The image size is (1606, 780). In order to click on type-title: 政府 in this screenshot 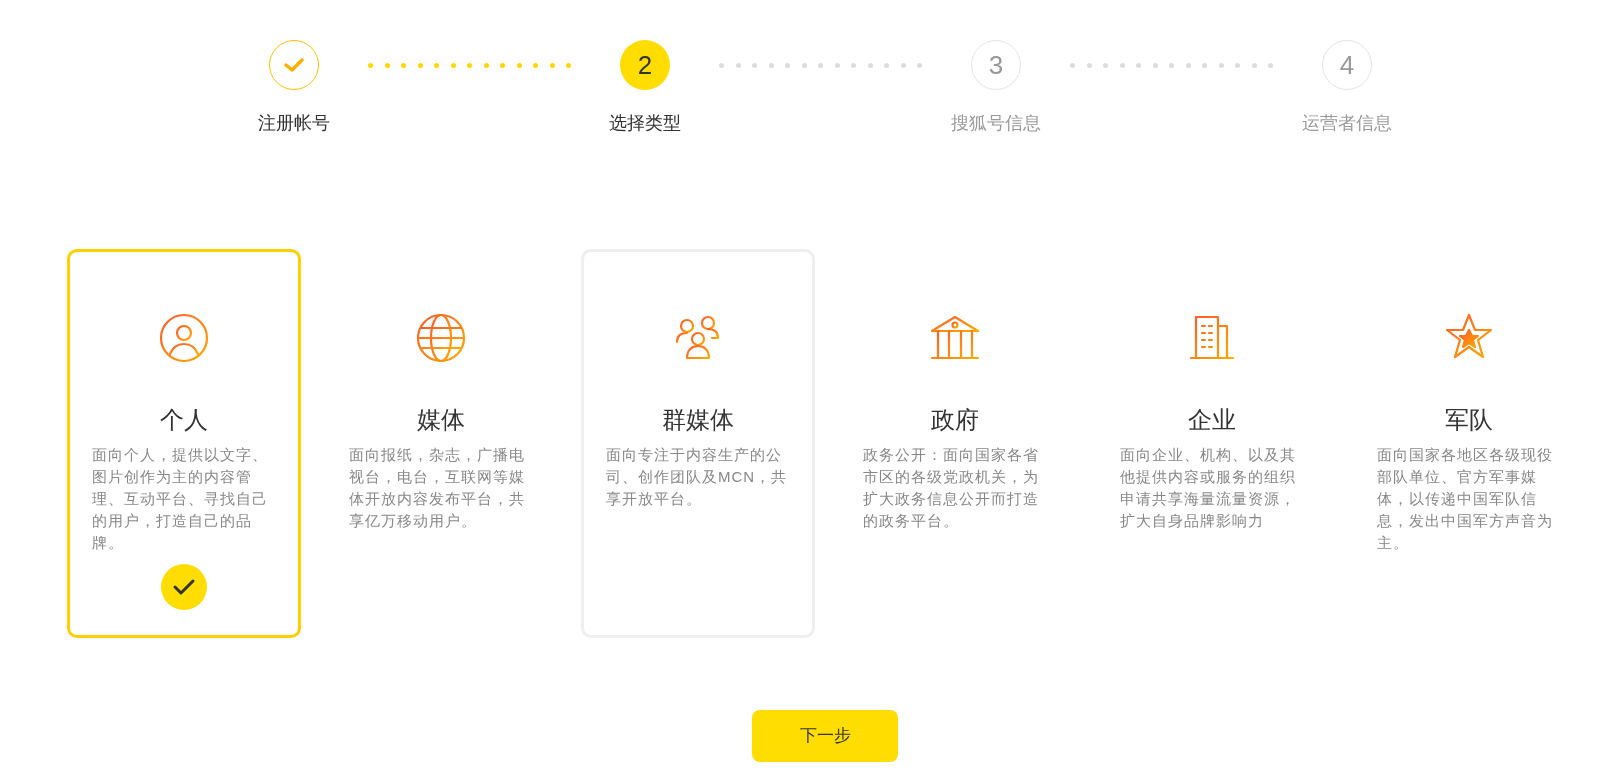, I will do `click(955, 420)`.